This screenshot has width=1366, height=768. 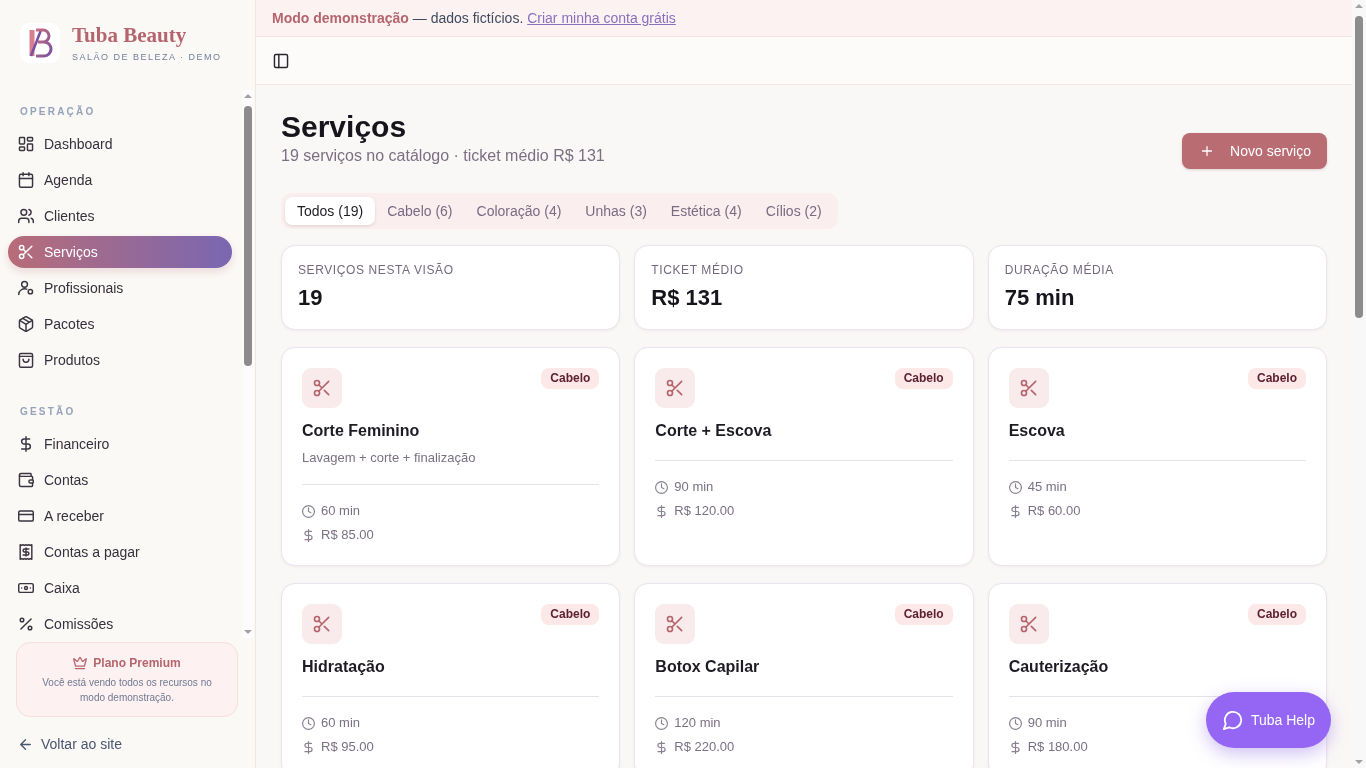 I want to click on filter-tab: Cílios (2), so click(x=793, y=211).